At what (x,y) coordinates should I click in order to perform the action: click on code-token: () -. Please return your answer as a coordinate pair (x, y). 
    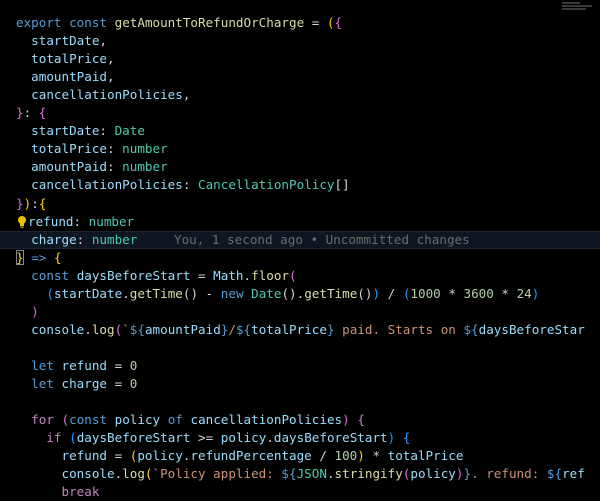
    Looking at the image, I should click on (201, 293).